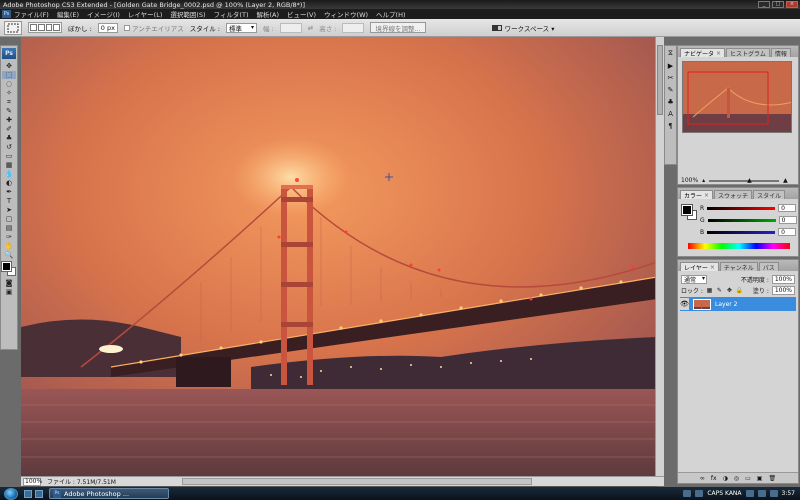 This screenshot has width=800, height=500. Describe the element at coordinates (738, 304) in the screenshot. I see `layer-row-selected: 👁 Layer 2` at that location.